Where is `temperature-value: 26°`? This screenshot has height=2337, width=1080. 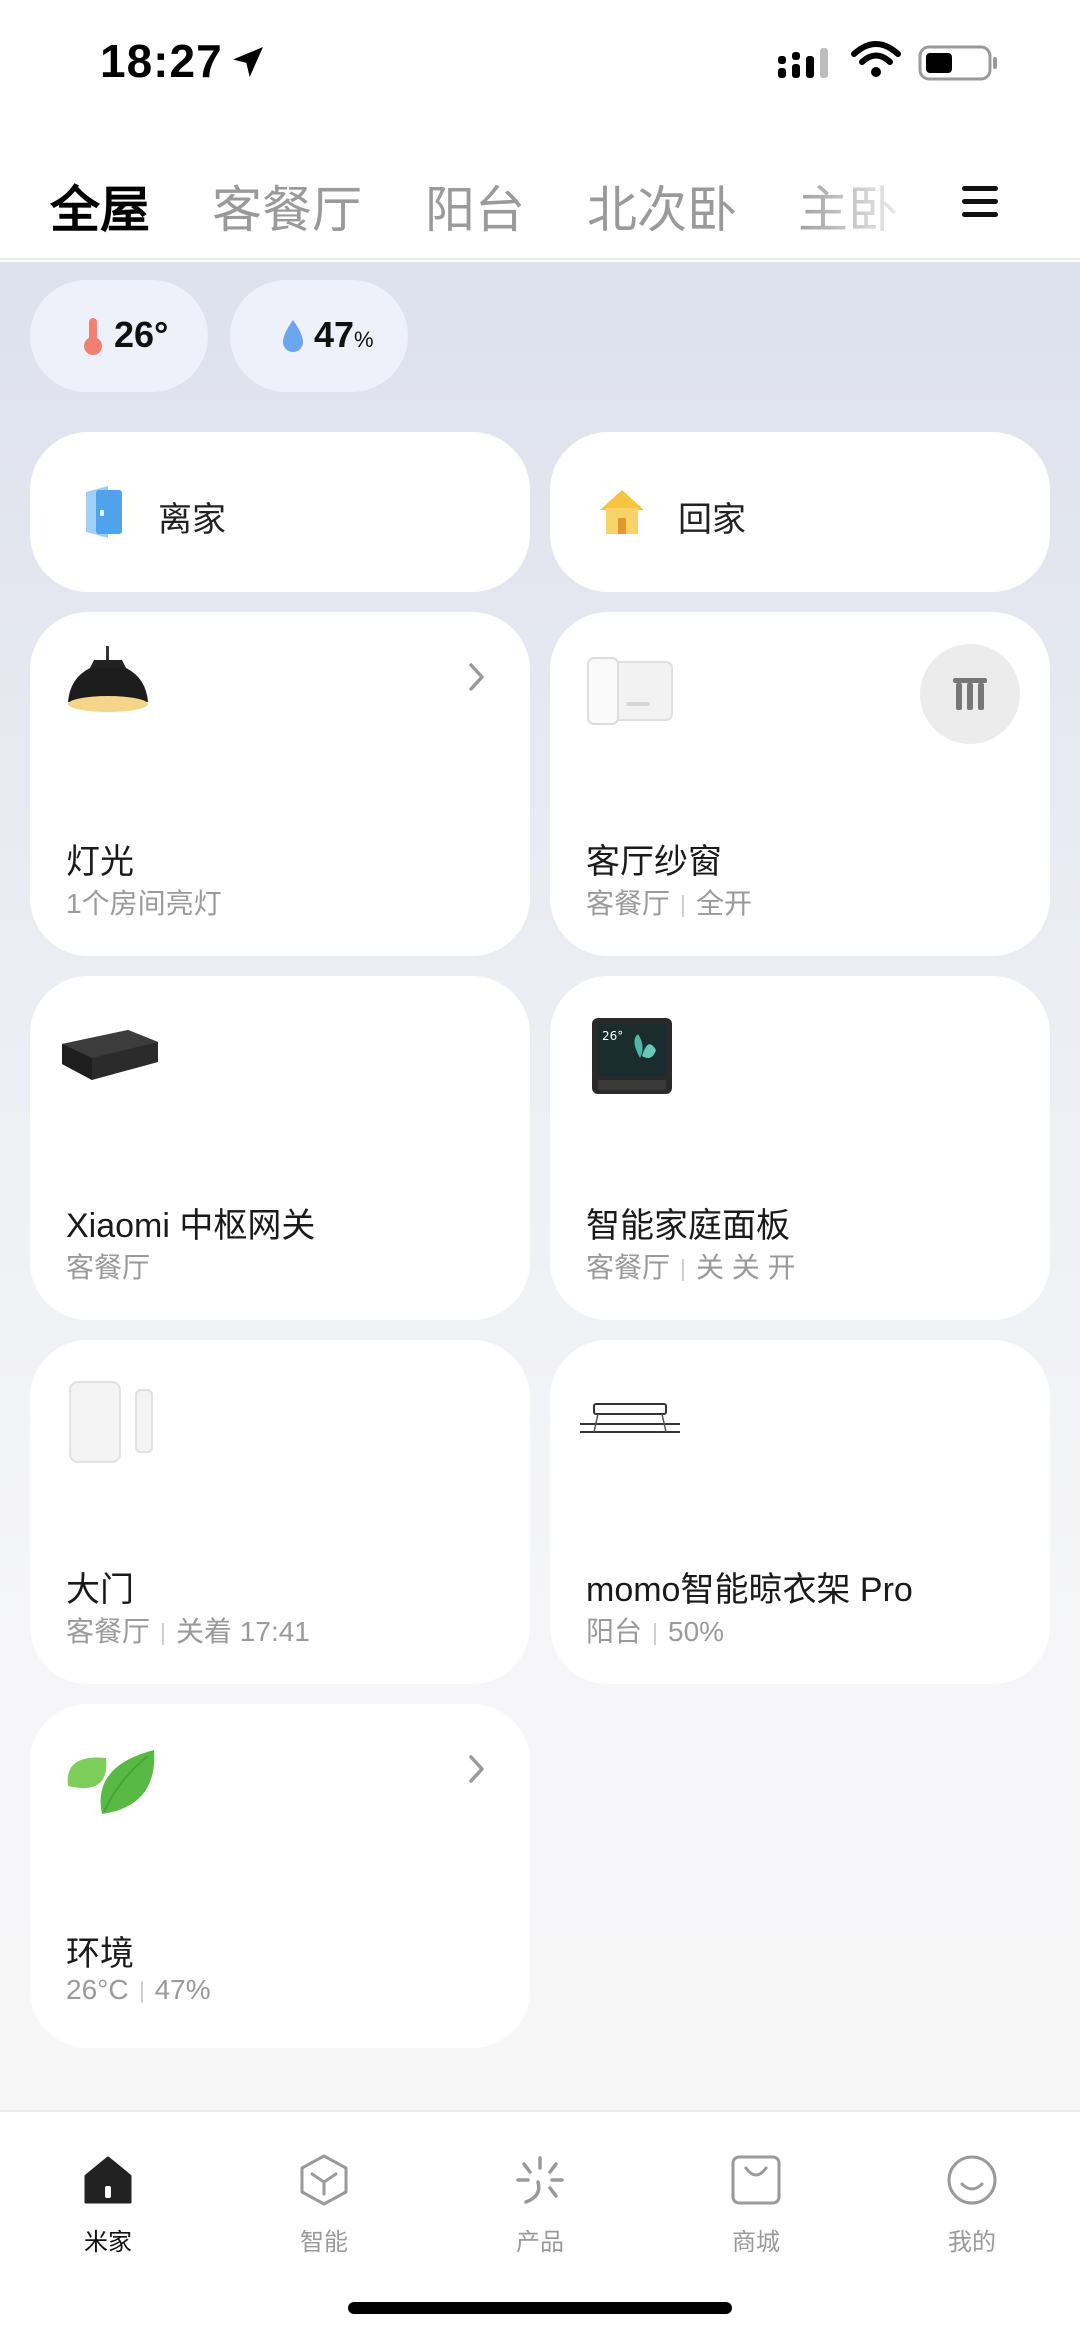
temperature-value: 26° is located at coordinates (141, 334).